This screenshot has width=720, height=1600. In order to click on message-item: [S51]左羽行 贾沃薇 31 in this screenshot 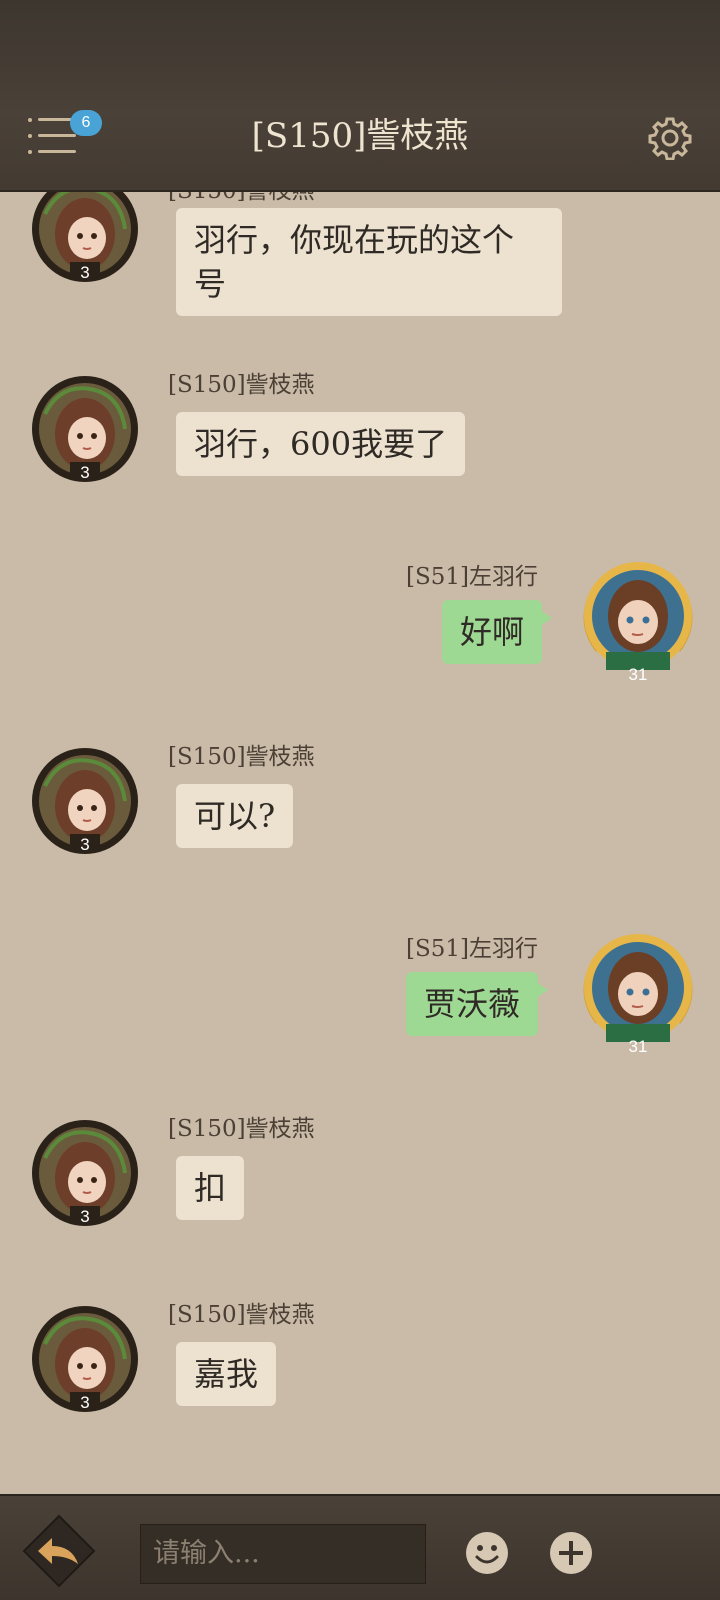, I will do `click(360, 1004)`.